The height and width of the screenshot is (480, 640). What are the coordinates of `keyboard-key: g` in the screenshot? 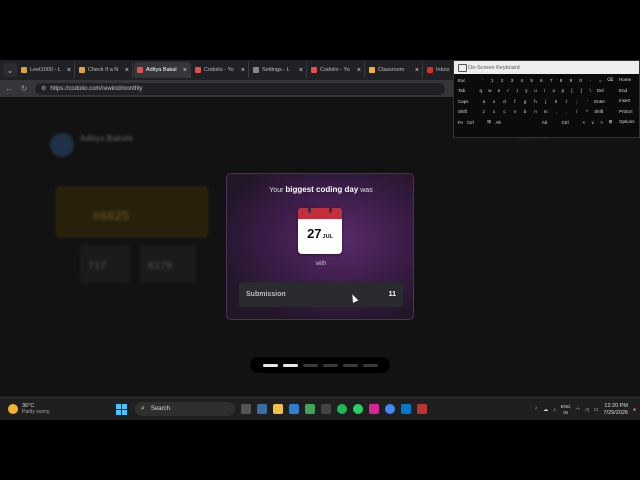 It's located at (525, 101).